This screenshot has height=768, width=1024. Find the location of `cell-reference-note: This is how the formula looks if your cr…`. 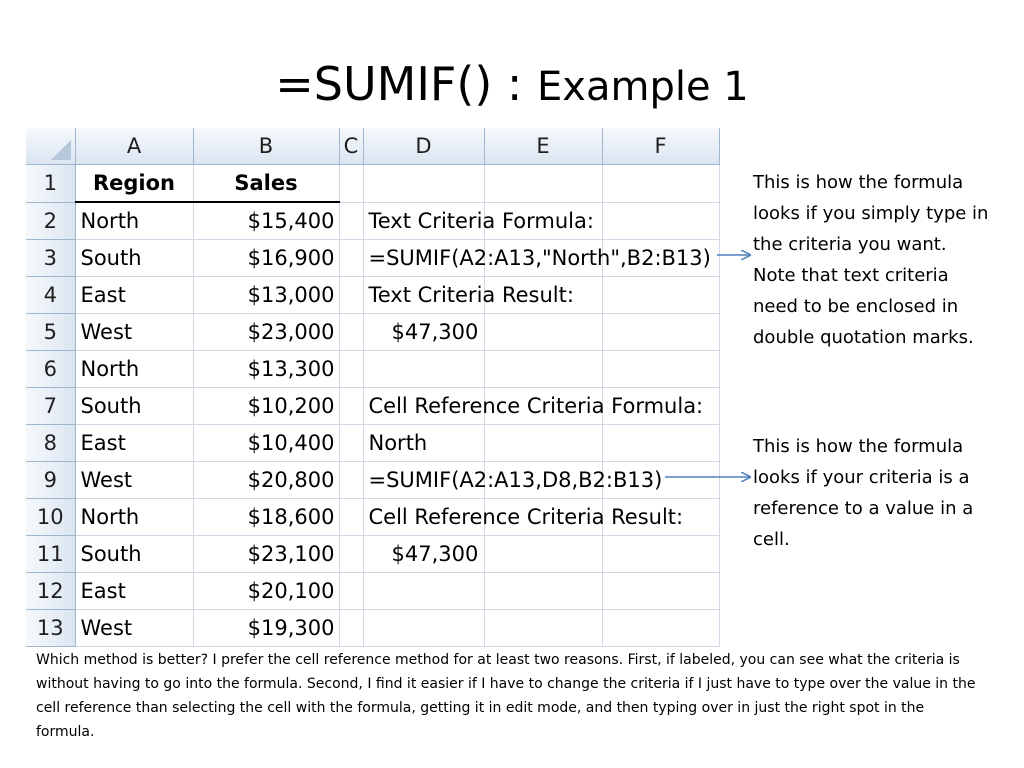

cell-reference-note: This is how the formula looks if your cr… is located at coordinates (863, 493).